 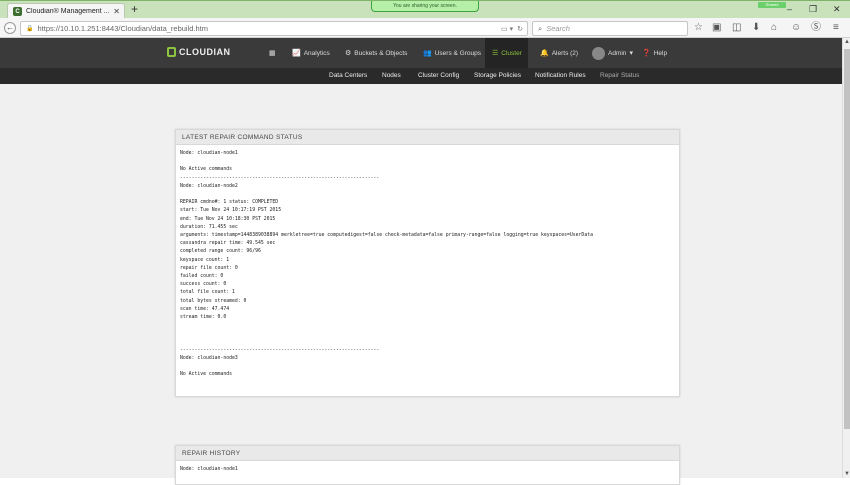 I want to click on scroll-up-icon: ▲, so click(x=846, y=42).